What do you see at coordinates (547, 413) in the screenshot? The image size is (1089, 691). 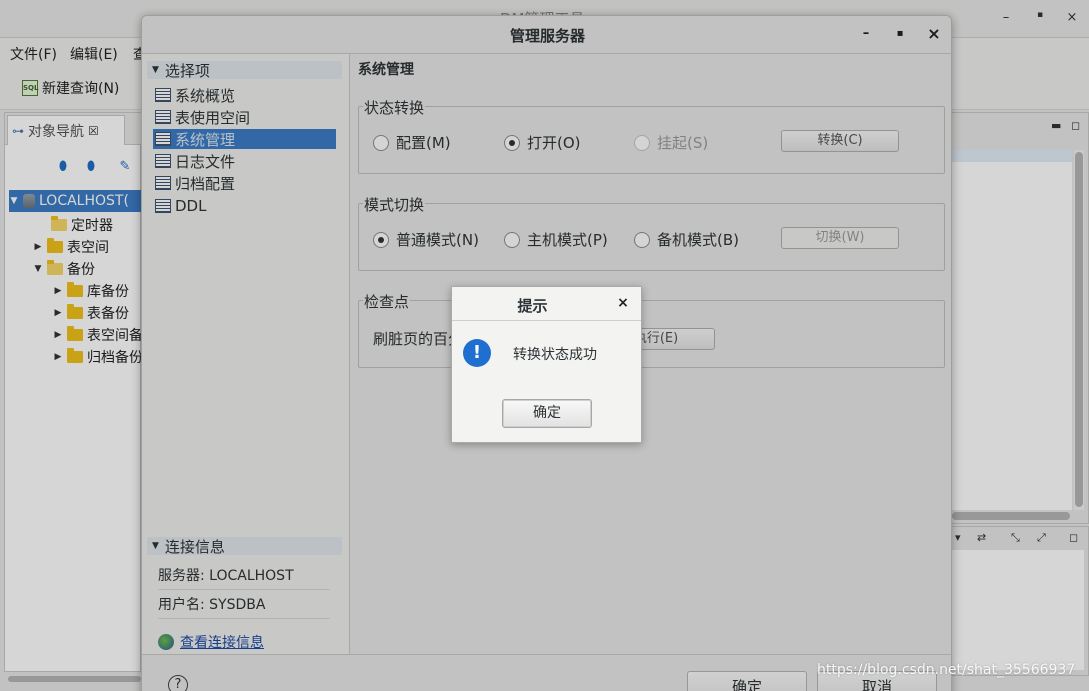 I see `alert-ok-button: 确定` at bounding box center [547, 413].